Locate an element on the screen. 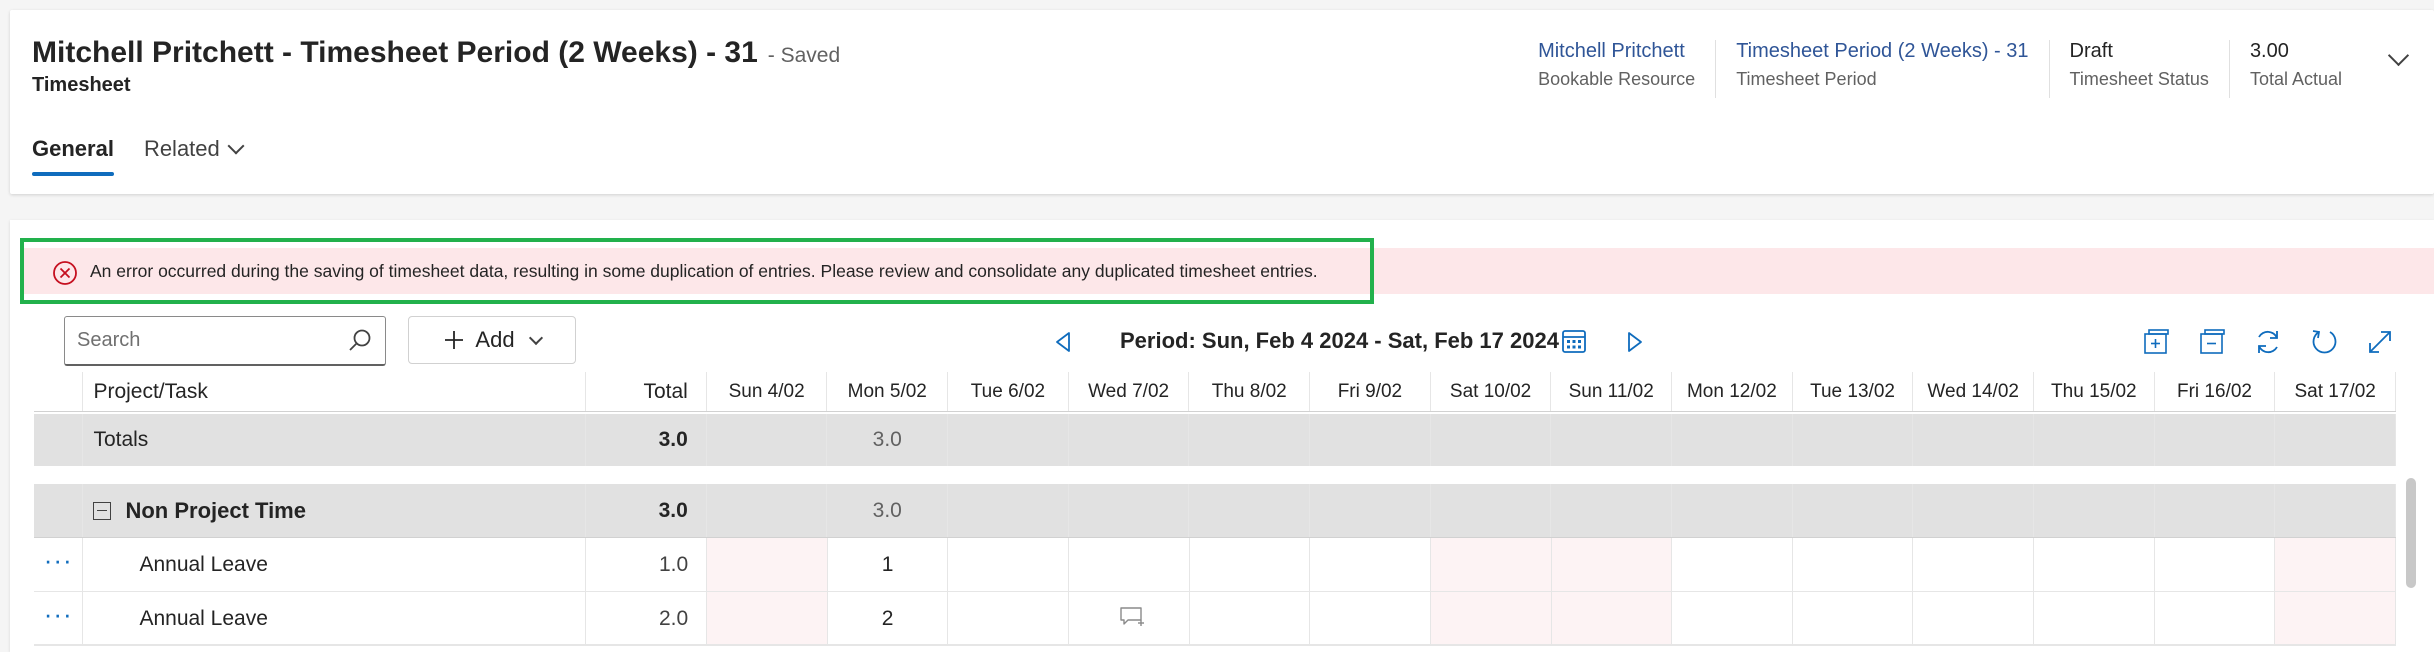  search-input is located at coordinates (212, 340).